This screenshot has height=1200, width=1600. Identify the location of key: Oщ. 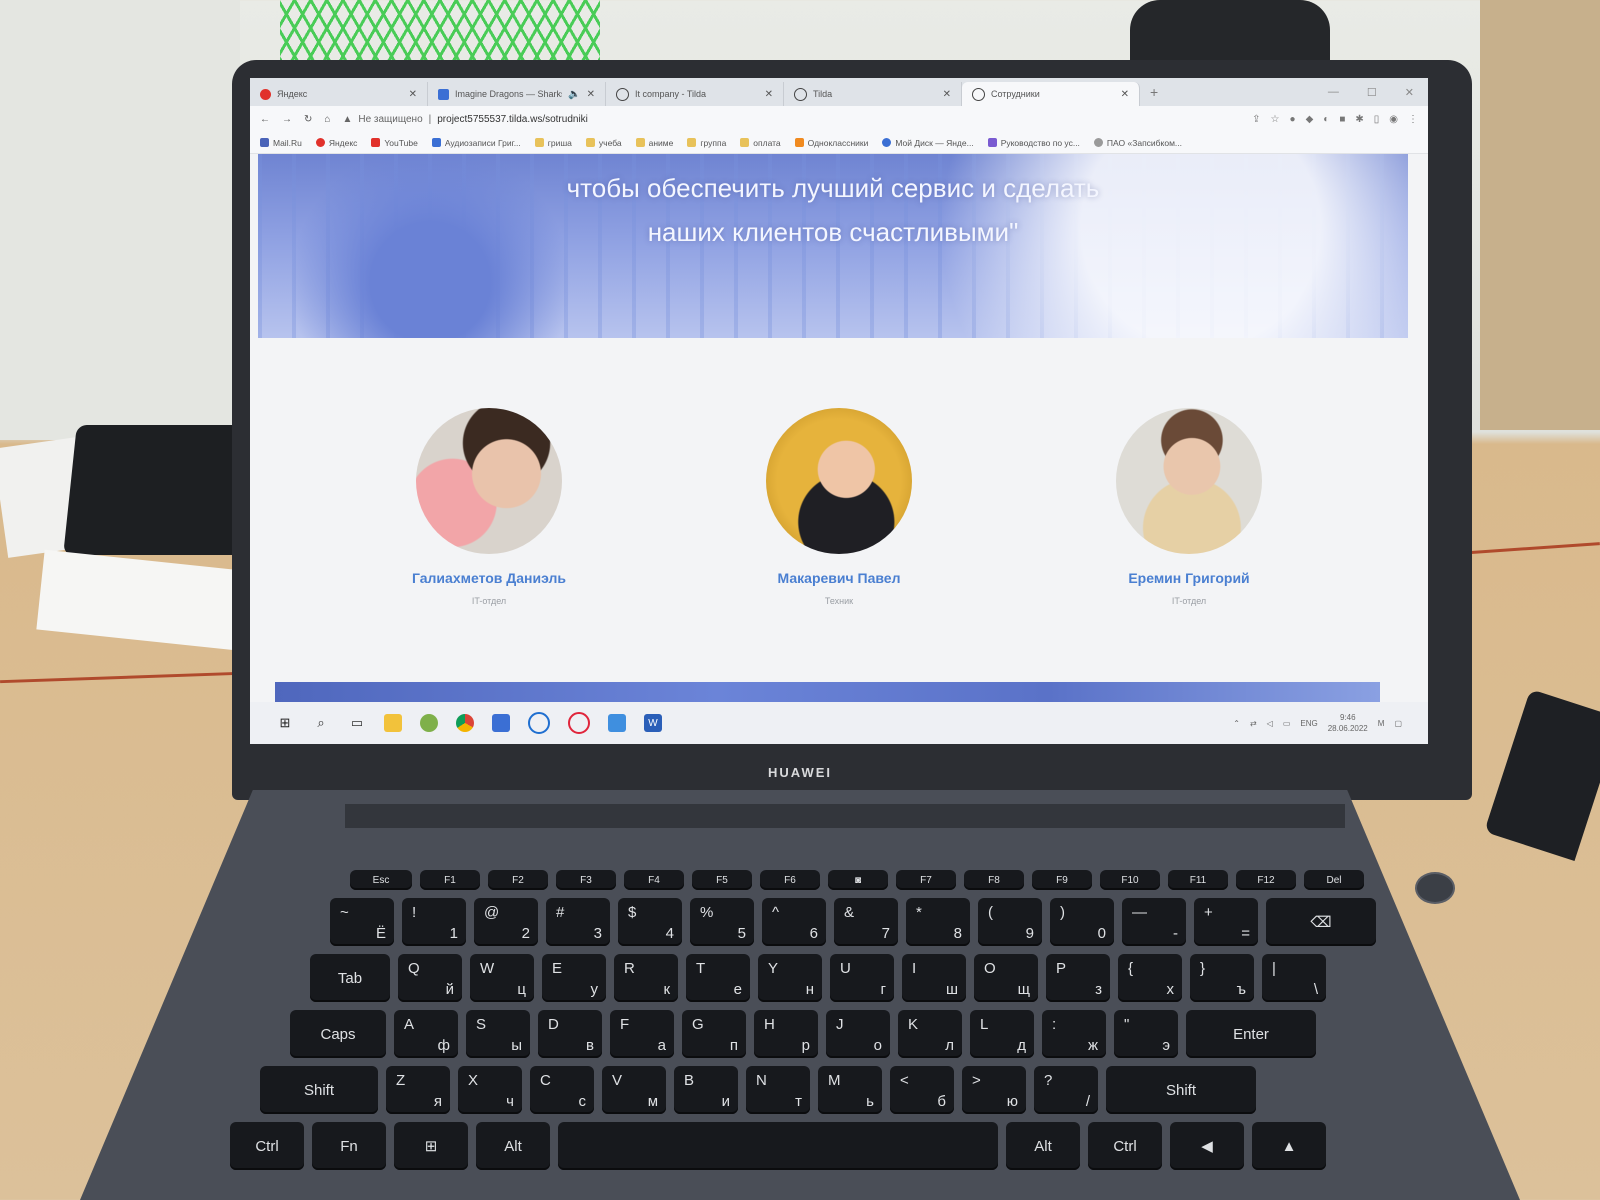
(1006, 978).